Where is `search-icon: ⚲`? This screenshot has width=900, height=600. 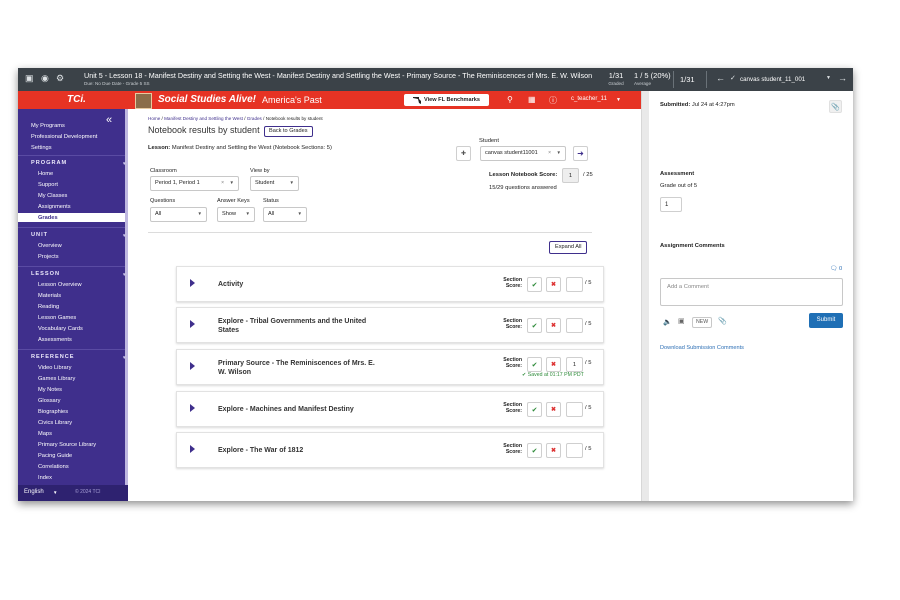 search-icon: ⚲ is located at coordinates (510, 99).